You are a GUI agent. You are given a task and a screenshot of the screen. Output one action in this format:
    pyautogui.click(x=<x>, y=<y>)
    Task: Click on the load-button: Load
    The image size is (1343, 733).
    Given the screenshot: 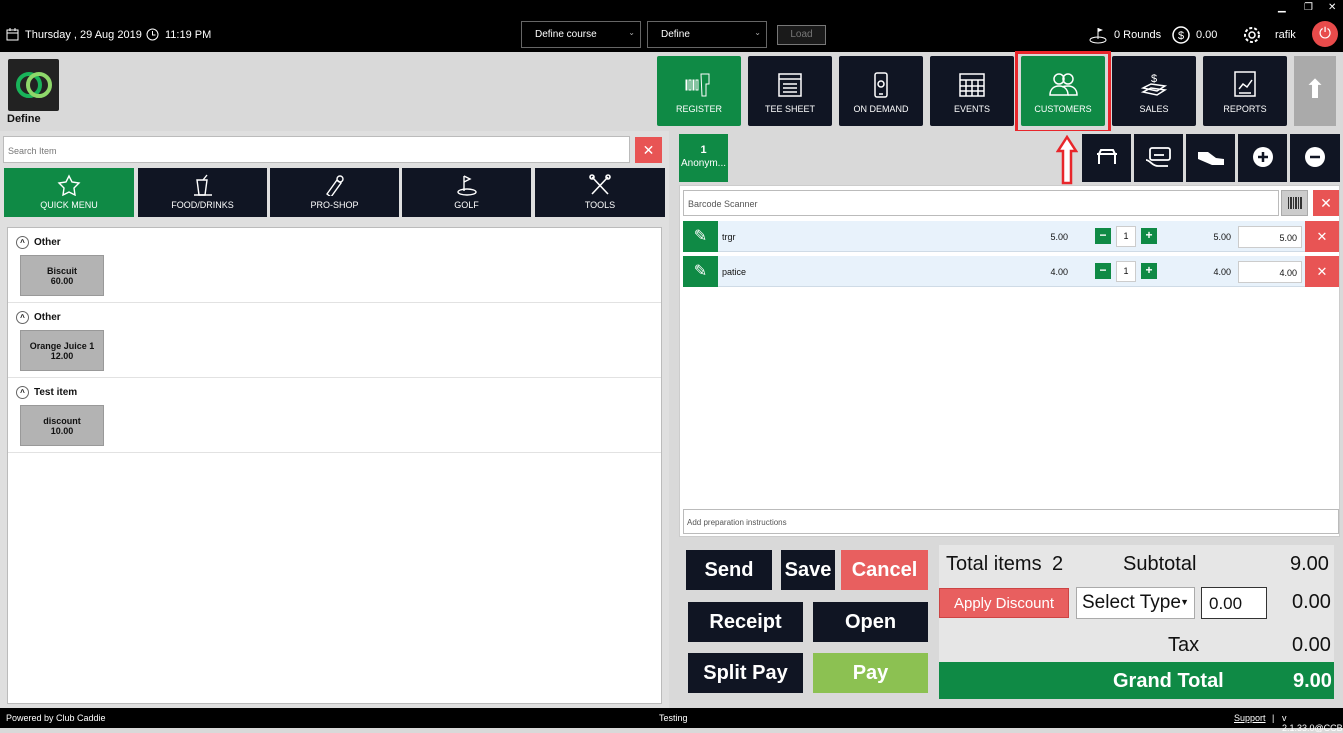 What is the action you would take?
    pyautogui.click(x=801, y=35)
    